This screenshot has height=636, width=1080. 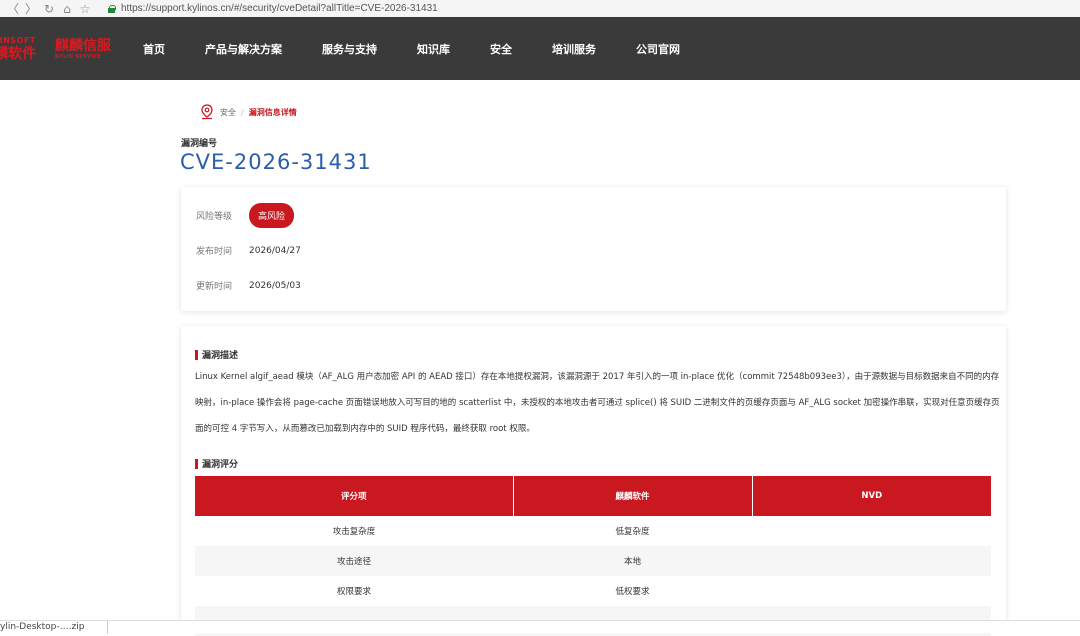 I want to click on table-header-row: 评分项 麒麟软件 NVD, so click(x=593, y=496).